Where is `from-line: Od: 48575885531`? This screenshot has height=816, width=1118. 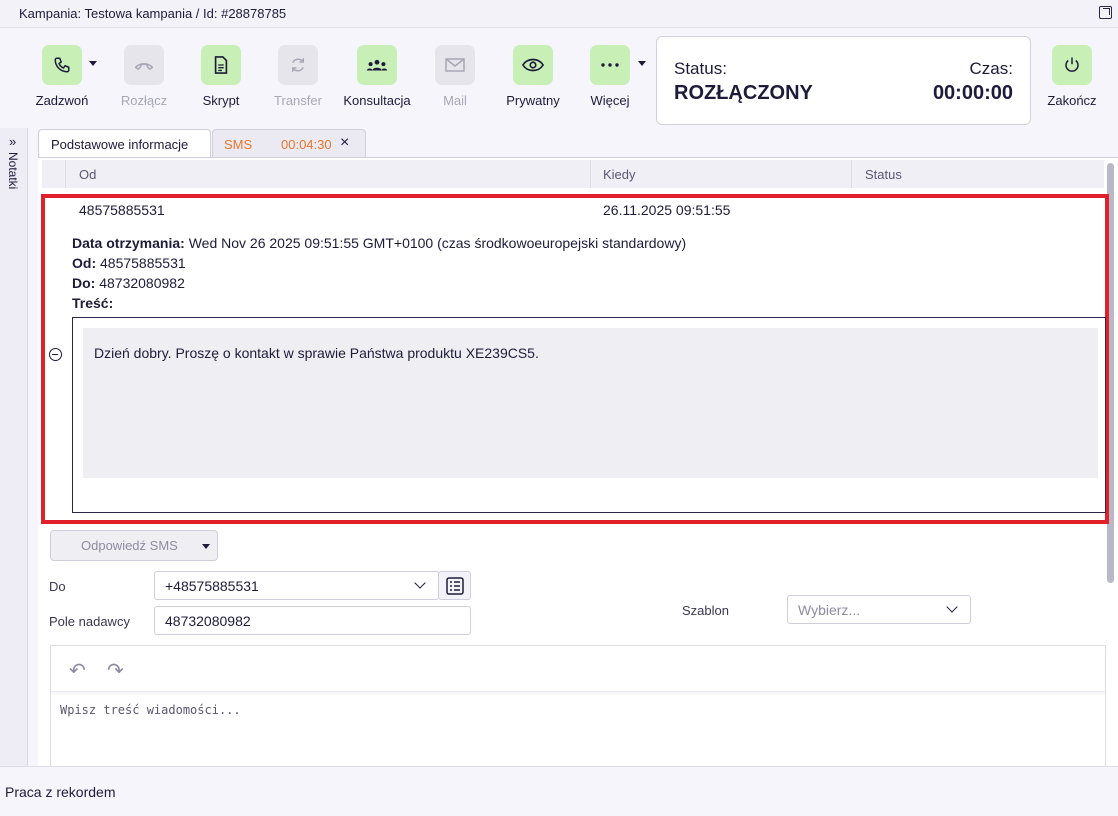 from-line: Od: 48575885531 is located at coordinates (129, 263).